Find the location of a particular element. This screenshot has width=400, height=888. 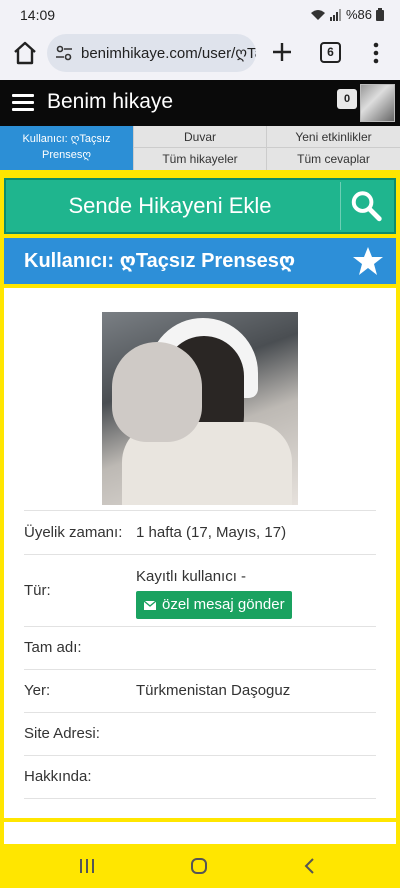

wifi-icon is located at coordinates (317, 14).